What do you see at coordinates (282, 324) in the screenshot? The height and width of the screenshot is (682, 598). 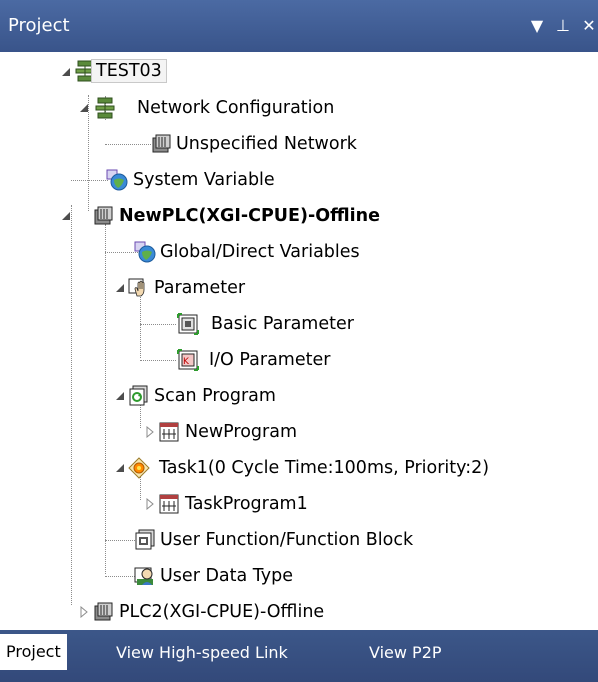 I see `tree-item-label: Basic Parameter` at bounding box center [282, 324].